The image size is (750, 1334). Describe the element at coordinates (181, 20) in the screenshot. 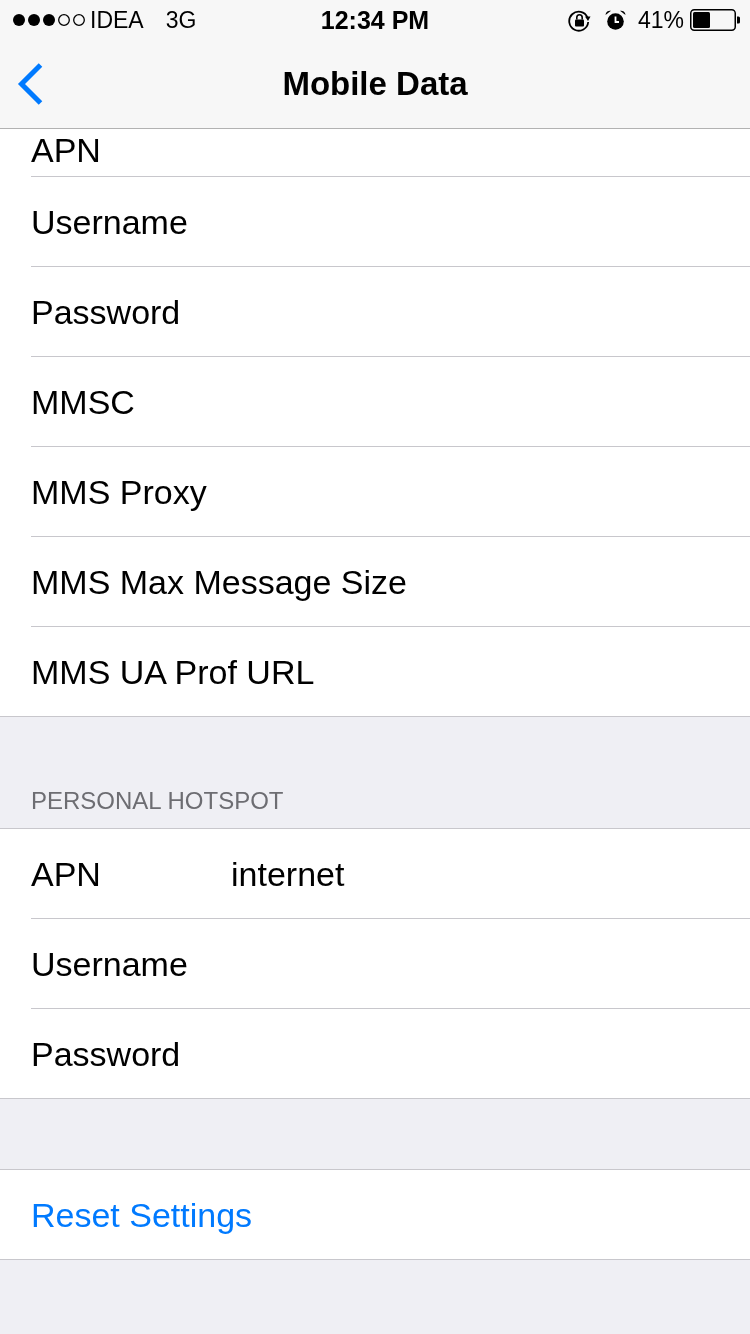

I see `network-type: 3G` at that location.